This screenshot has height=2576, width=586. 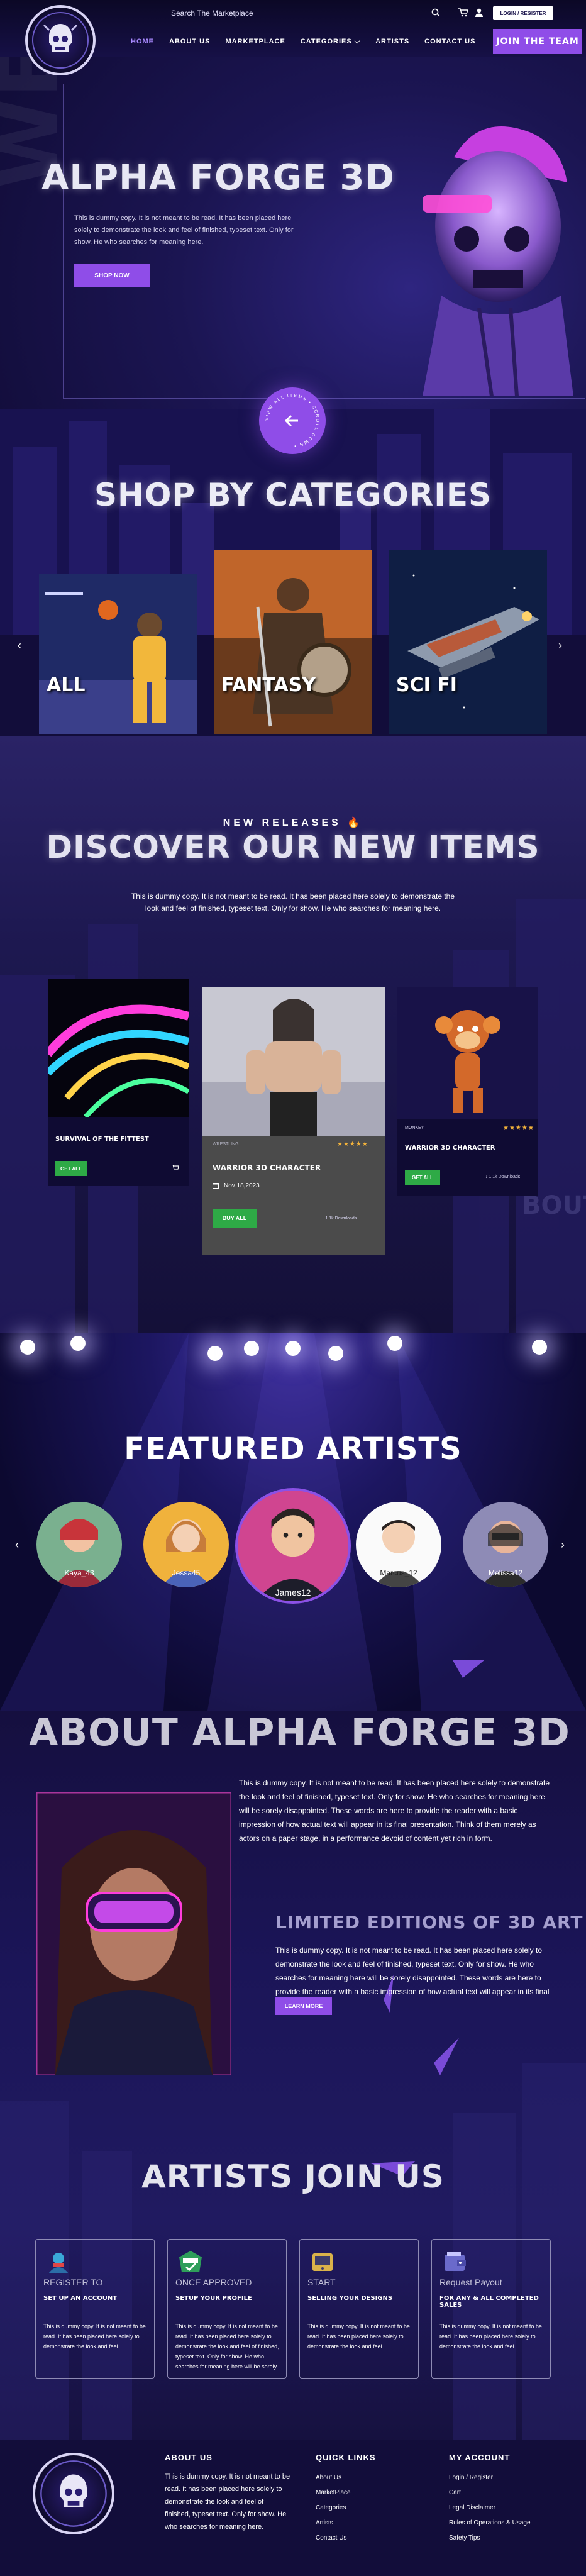 What do you see at coordinates (447, 2056) in the screenshot?
I see `purple-shard-decoration` at bounding box center [447, 2056].